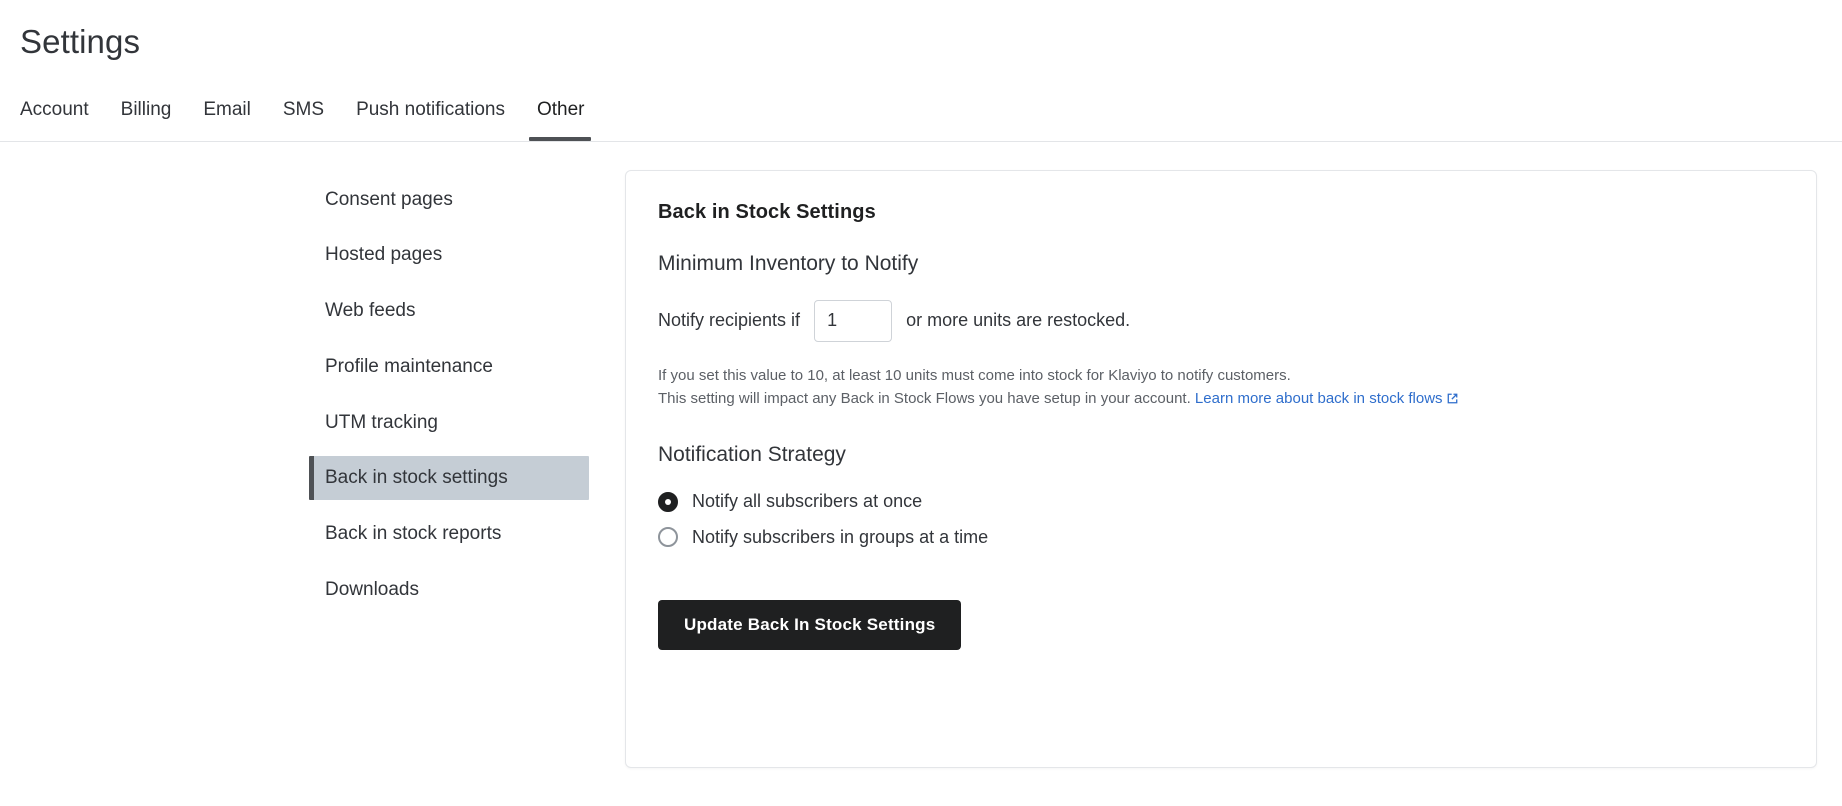  Describe the element at coordinates (566, 120) in the screenshot. I see `tab-other: Other` at that location.